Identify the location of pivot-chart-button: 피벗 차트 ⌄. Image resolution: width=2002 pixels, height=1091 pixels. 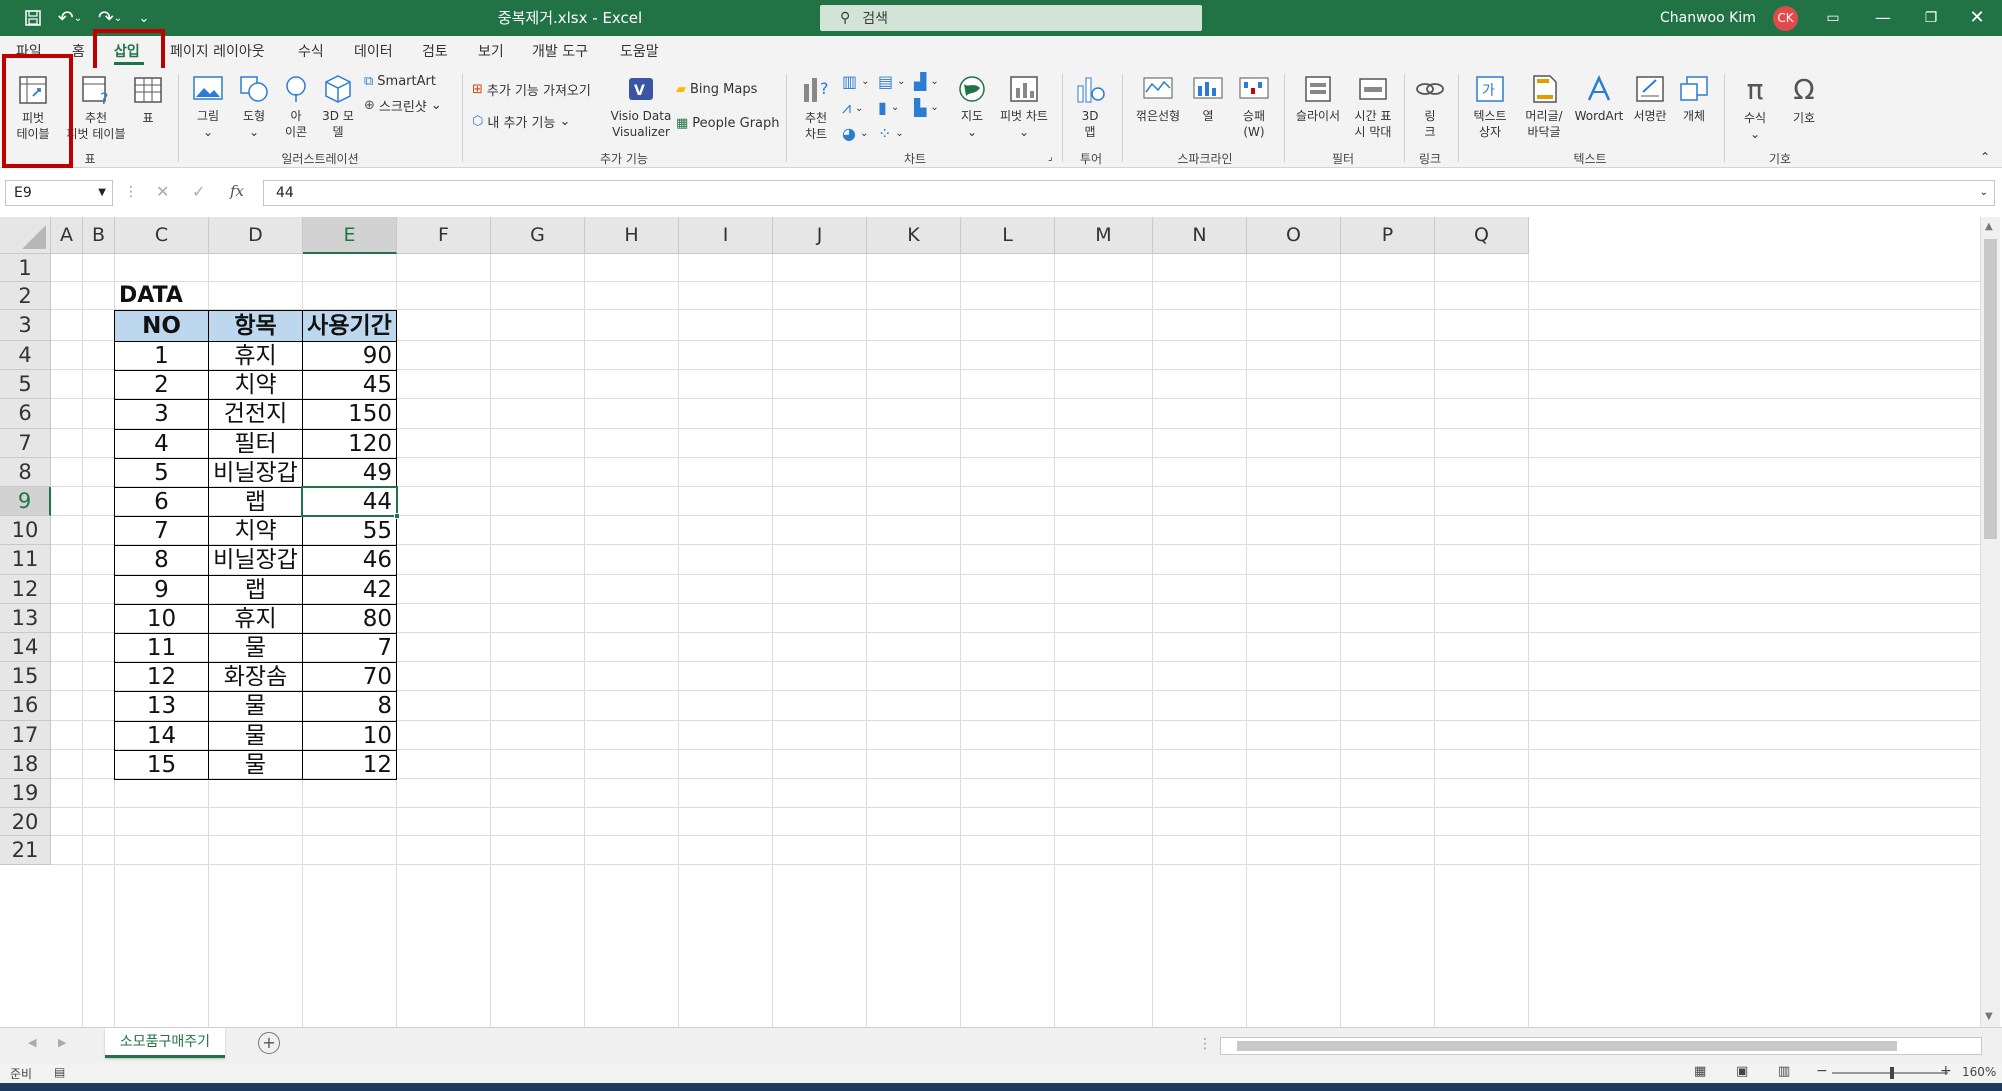
(1024, 107).